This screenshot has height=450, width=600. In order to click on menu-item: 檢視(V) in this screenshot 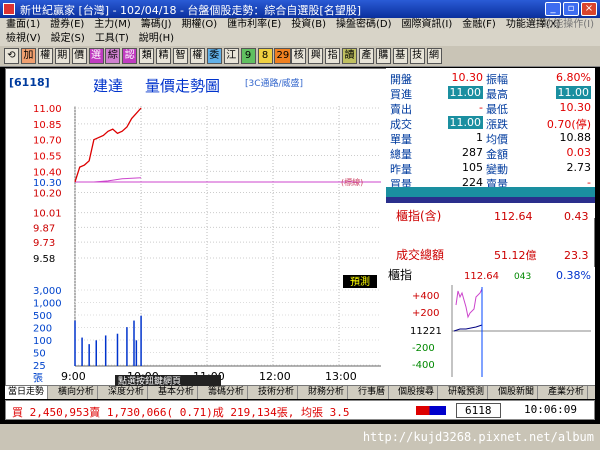, I will do `click(23, 38)`.